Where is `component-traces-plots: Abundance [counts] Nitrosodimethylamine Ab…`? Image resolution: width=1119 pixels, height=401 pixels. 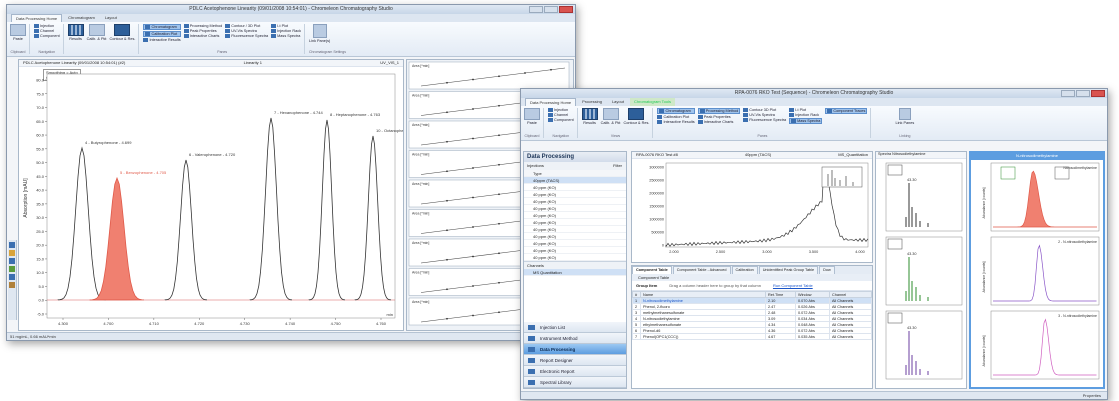
component-traces-plots: Abundance [counts] Nitrosodimethylamine Ab… is located at coordinates (1037, 273).